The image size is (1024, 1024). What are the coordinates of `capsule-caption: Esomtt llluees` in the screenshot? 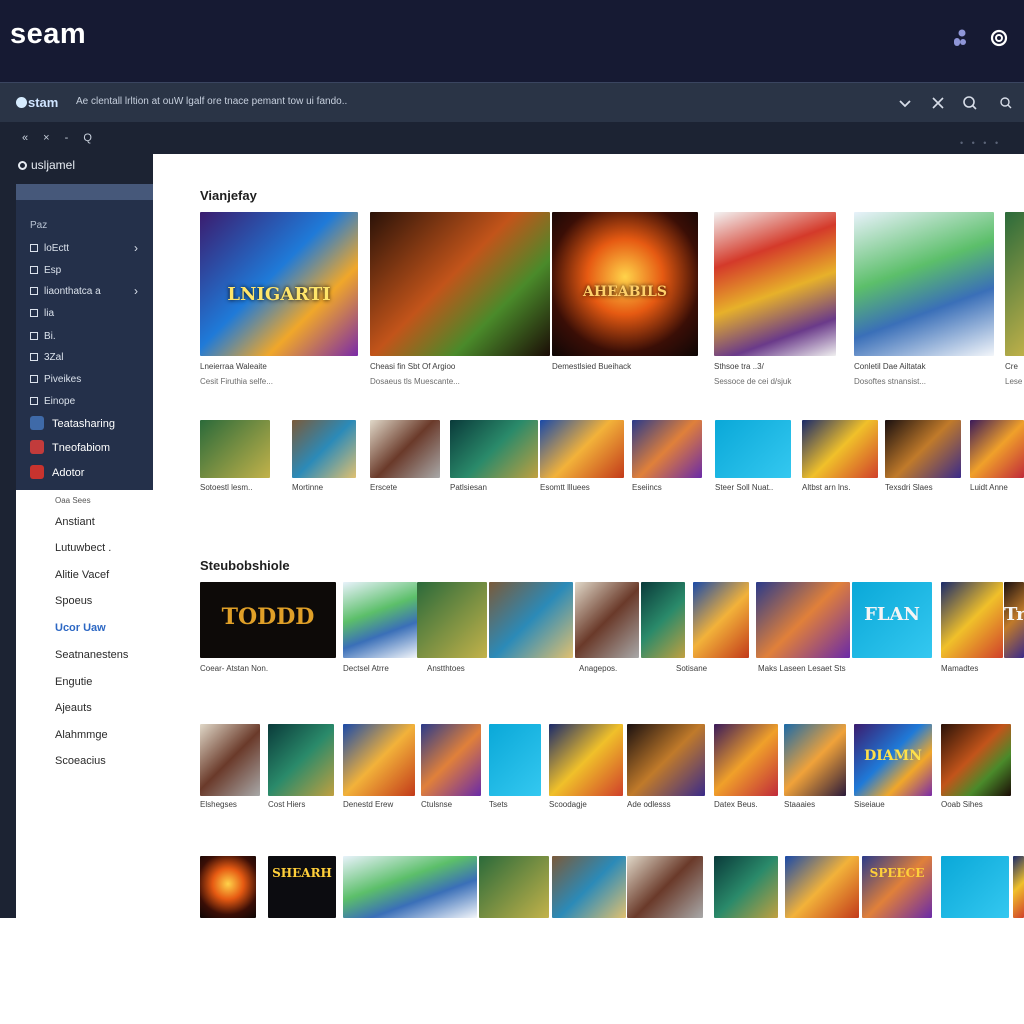 It's located at (590, 487).